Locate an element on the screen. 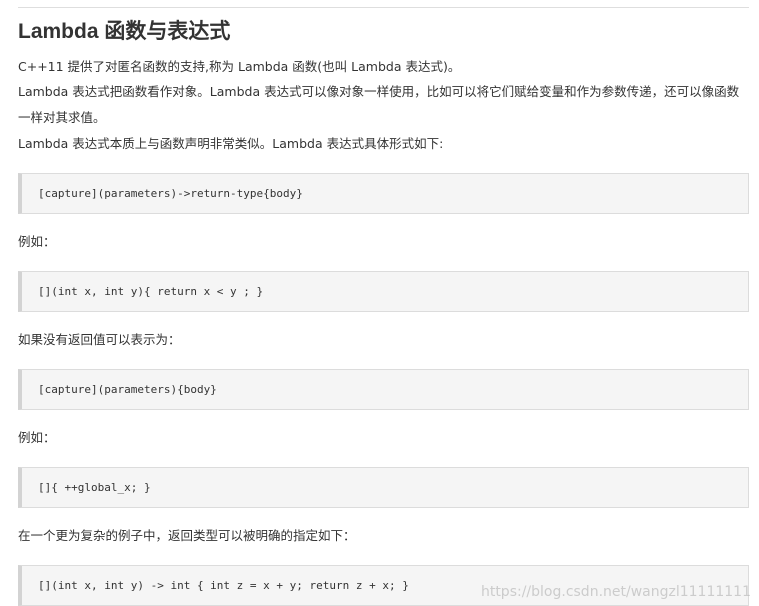  code-line: [](int x, int y){ return x < y ; } is located at coordinates (151, 291).